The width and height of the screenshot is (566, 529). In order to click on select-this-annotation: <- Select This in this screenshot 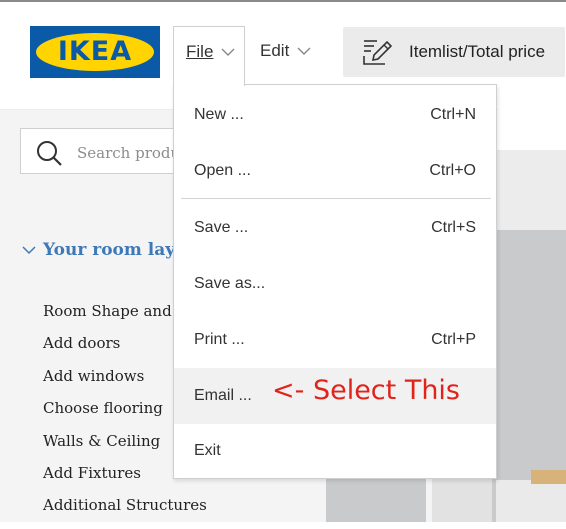, I will do `click(366, 390)`.